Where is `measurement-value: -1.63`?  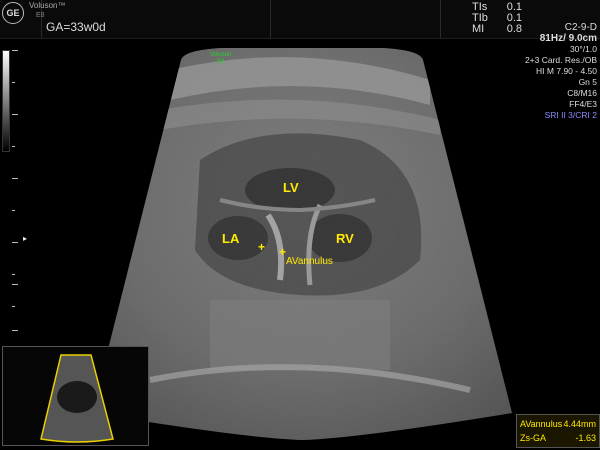
measurement-value: -1.63 is located at coordinates (585, 438).